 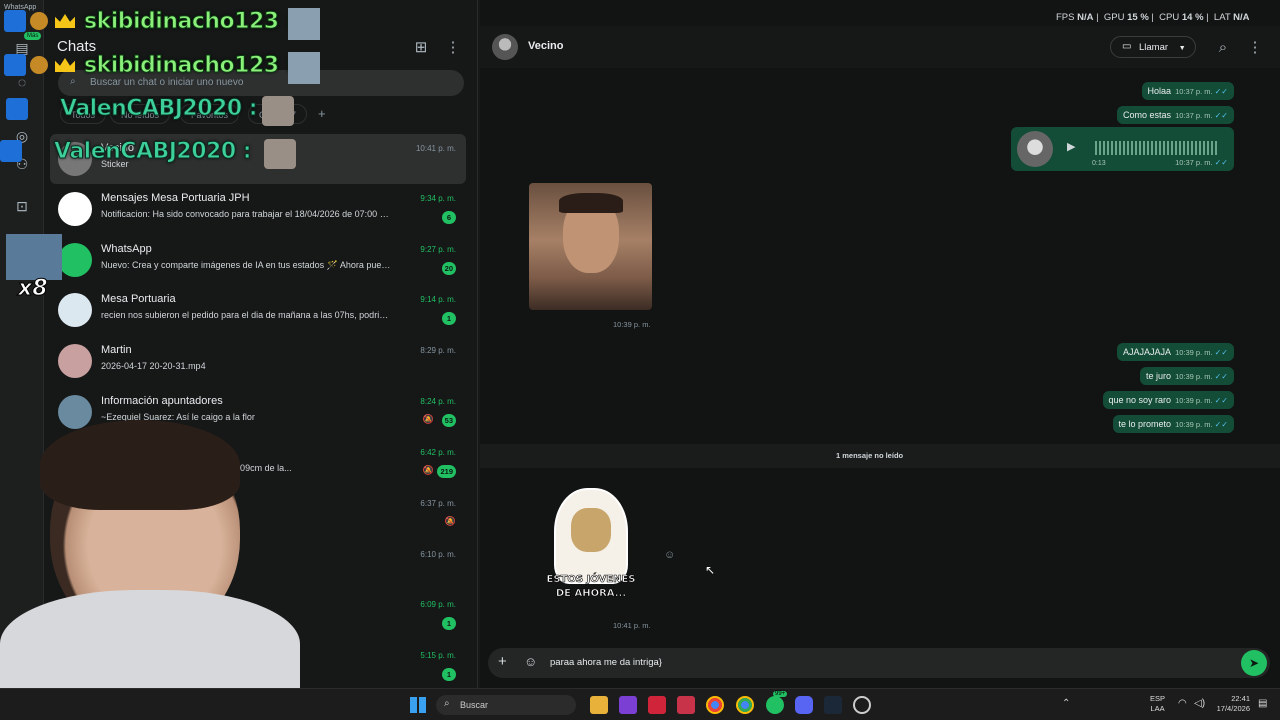 I want to click on send-button: ➤, so click(x=1254, y=663).